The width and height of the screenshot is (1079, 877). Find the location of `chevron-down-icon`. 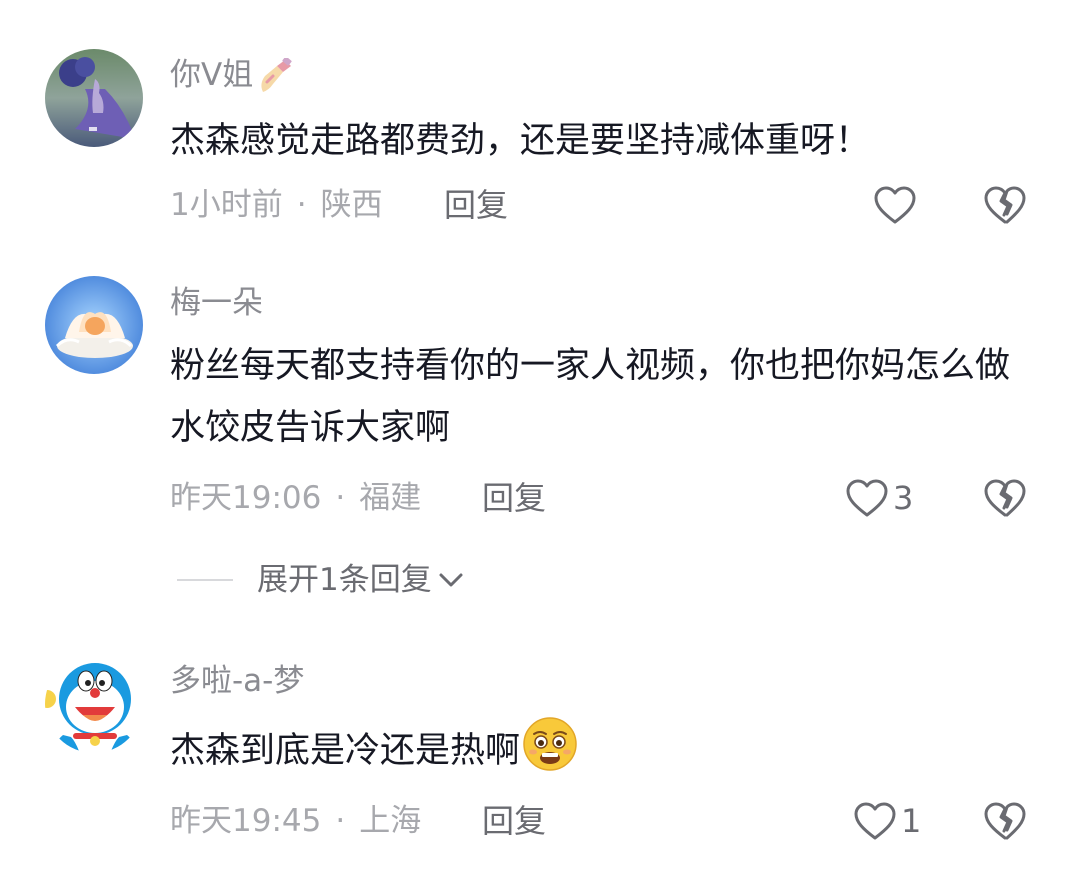

chevron-down-icon is located at coordinates (451, 580).